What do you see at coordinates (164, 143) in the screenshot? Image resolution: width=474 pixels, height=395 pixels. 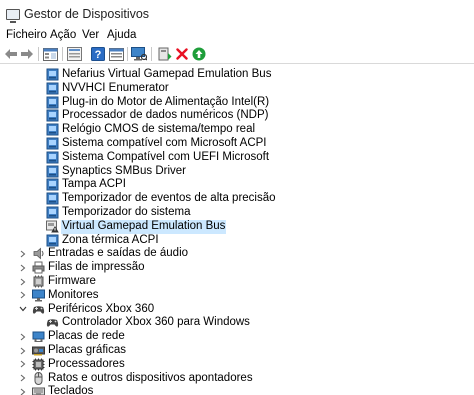 I see `tree-item-label: Sistema compatível com Microsoft ACPI` at bounding box center [164, 143].